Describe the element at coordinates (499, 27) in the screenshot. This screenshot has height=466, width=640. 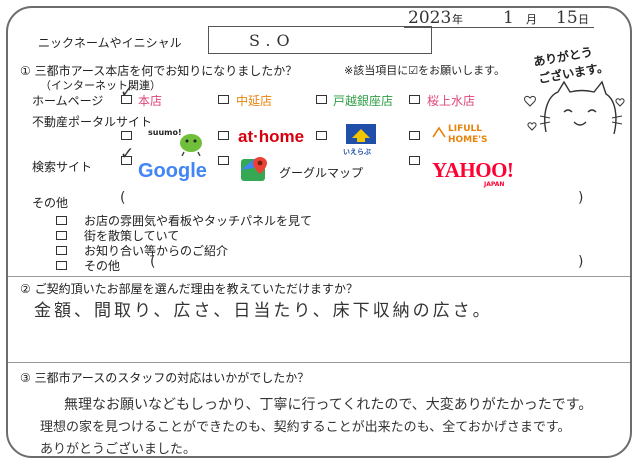
I see `date-underline` at that location.